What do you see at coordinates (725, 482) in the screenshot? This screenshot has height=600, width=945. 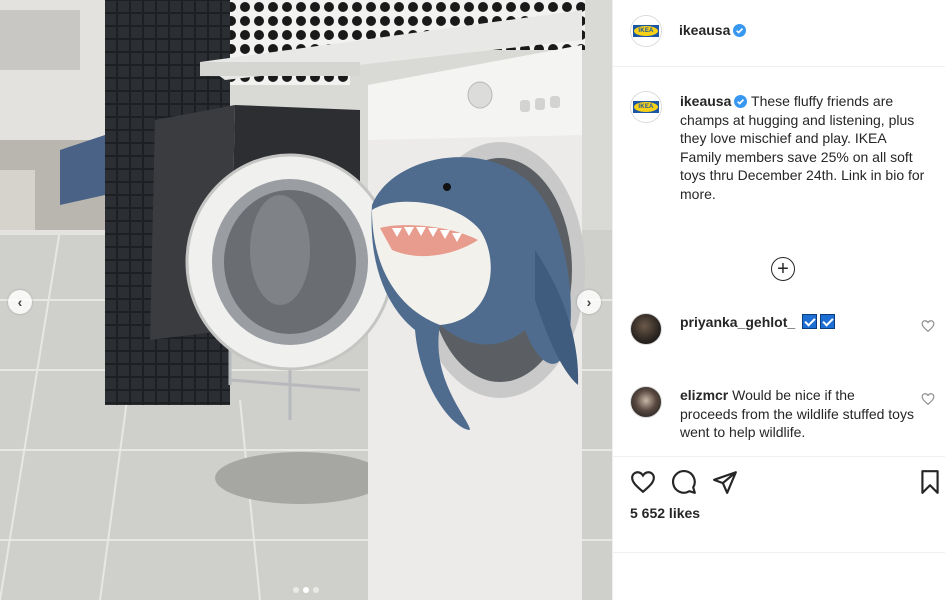 I see `paper-plane-icon` at bounding box center [725, 482].